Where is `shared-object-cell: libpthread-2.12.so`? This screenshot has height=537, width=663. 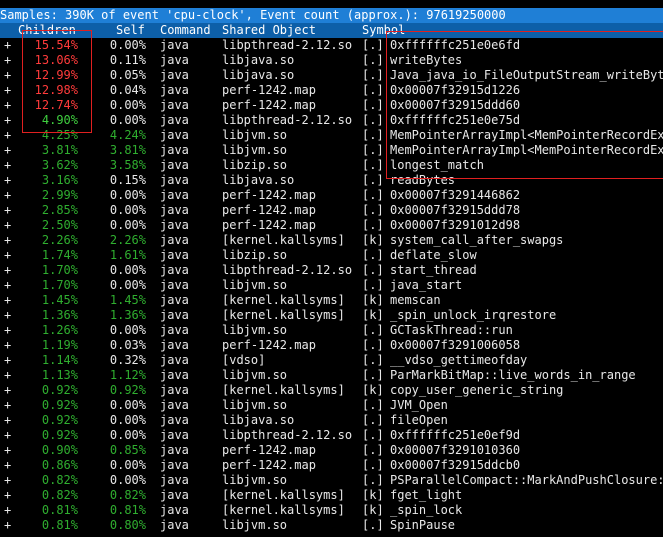 shared-object-cell: libpthread-2.12.so is located at coordinates (287, 270).